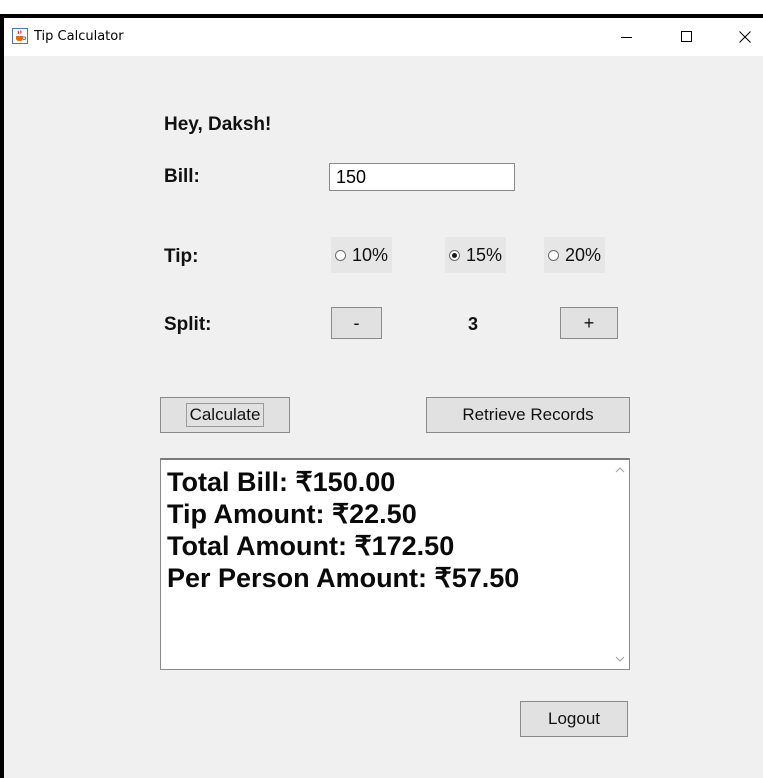 The width and height of the screenshot is (763, 778). I want to click on tip-option-20: 20%, so click(575, 255).